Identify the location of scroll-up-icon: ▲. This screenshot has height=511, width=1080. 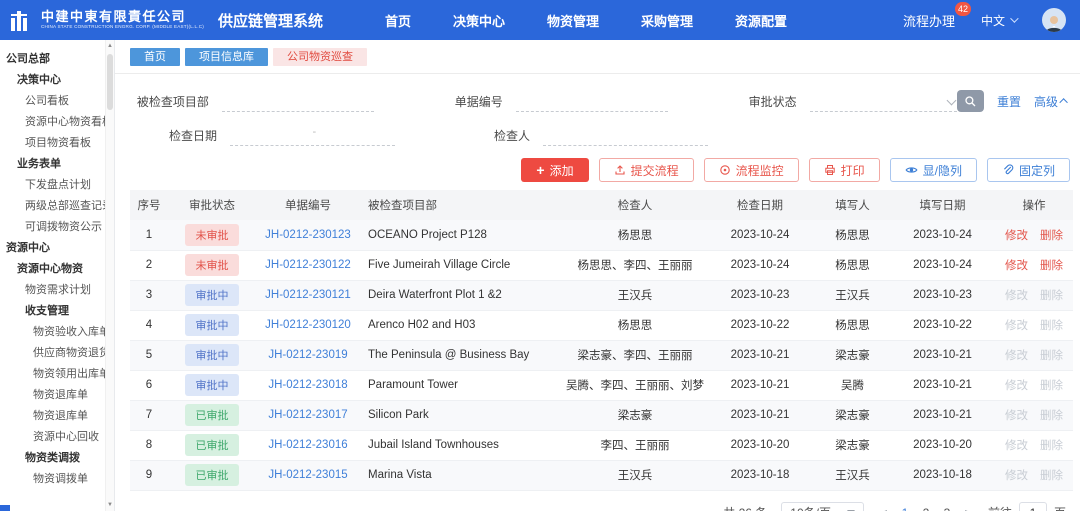
(110, 46).